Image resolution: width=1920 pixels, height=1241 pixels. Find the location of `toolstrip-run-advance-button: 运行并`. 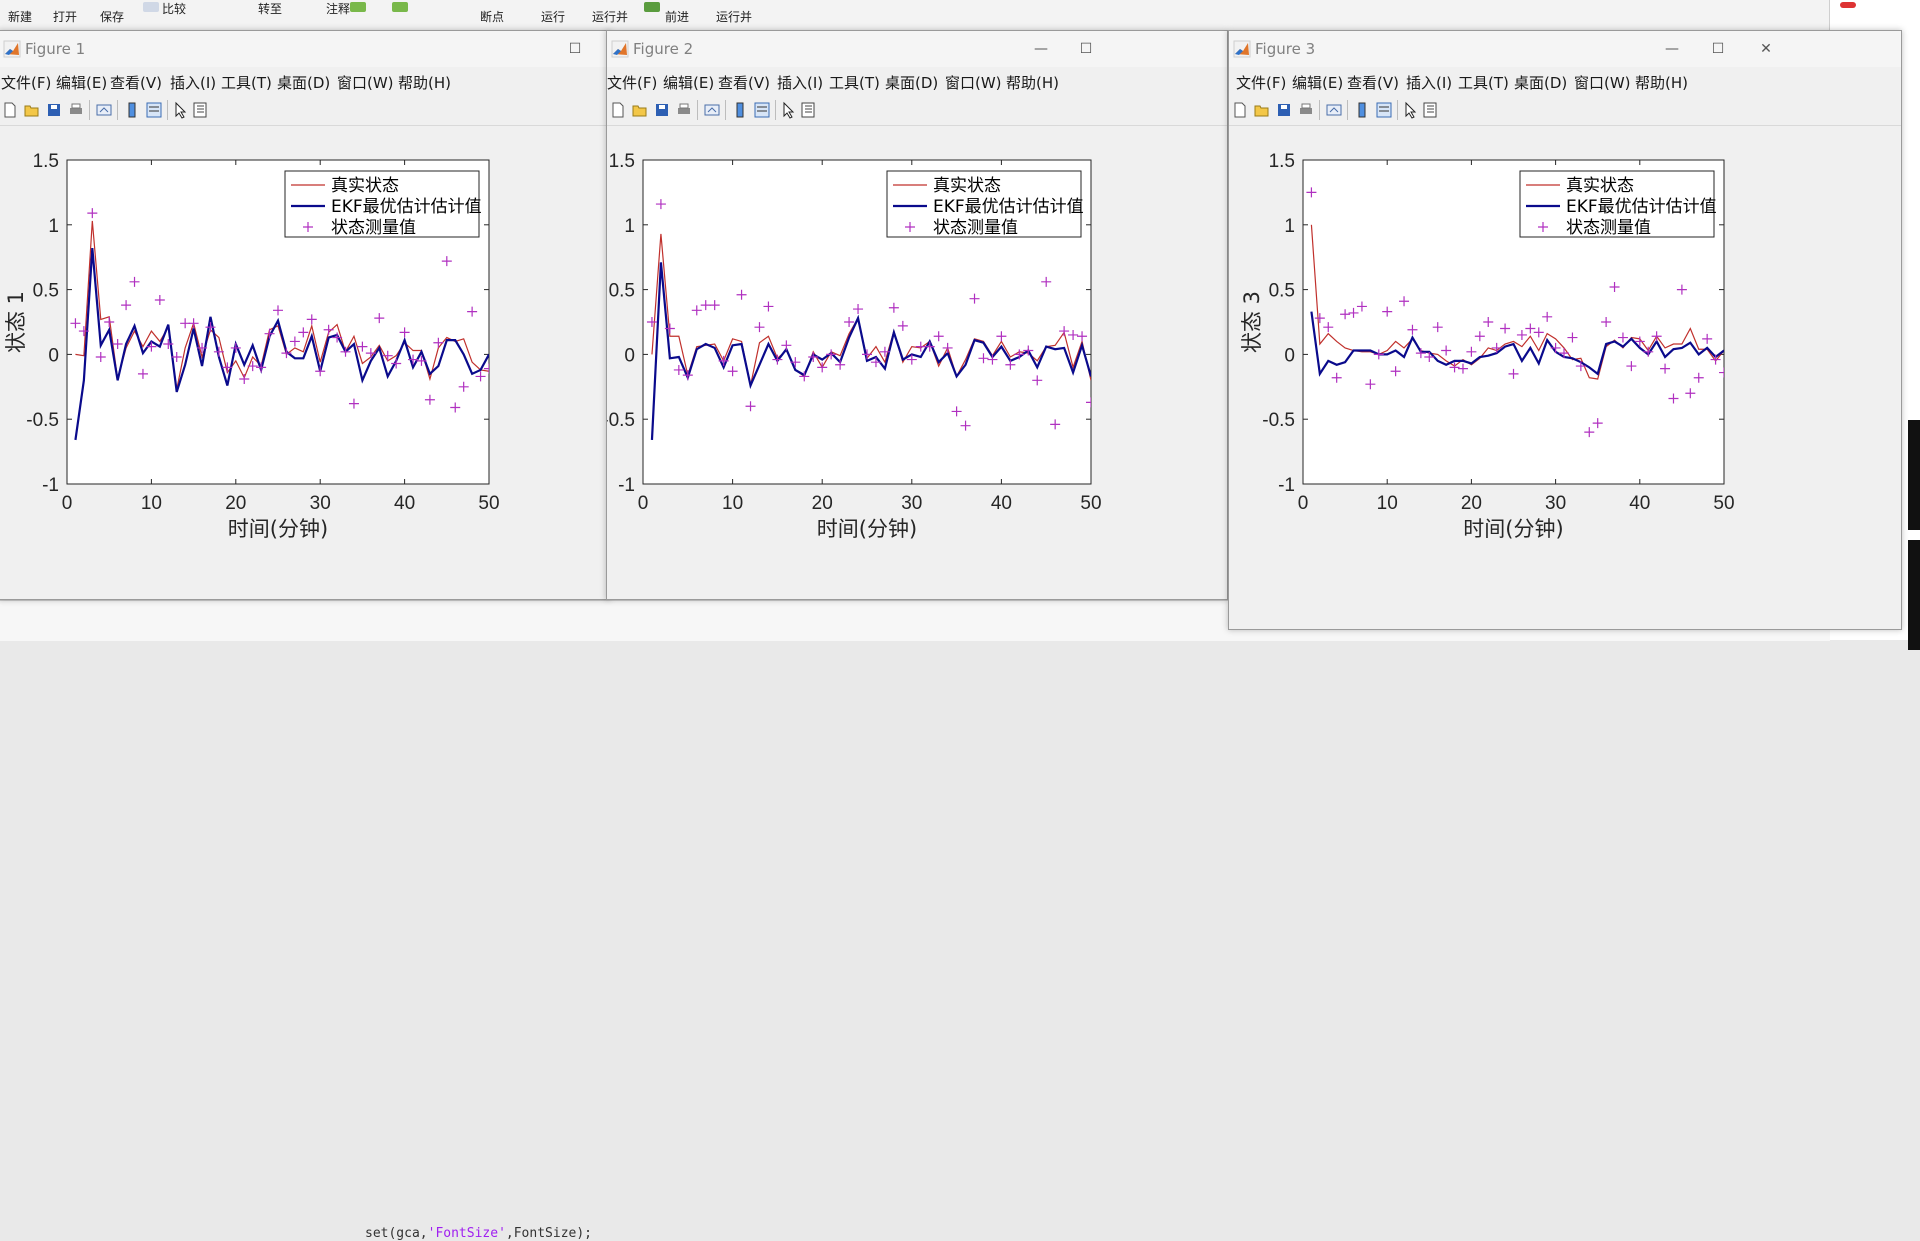

toolstrip-run-advance-button: 运行并 is located at coordinates (610, 16).